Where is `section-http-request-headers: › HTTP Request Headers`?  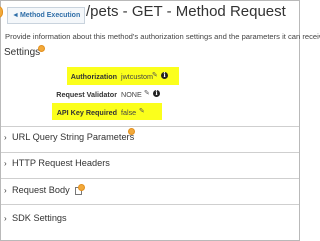
section-http-request-headers: › HTTP Request Headers is located at coordinates (57, 165).